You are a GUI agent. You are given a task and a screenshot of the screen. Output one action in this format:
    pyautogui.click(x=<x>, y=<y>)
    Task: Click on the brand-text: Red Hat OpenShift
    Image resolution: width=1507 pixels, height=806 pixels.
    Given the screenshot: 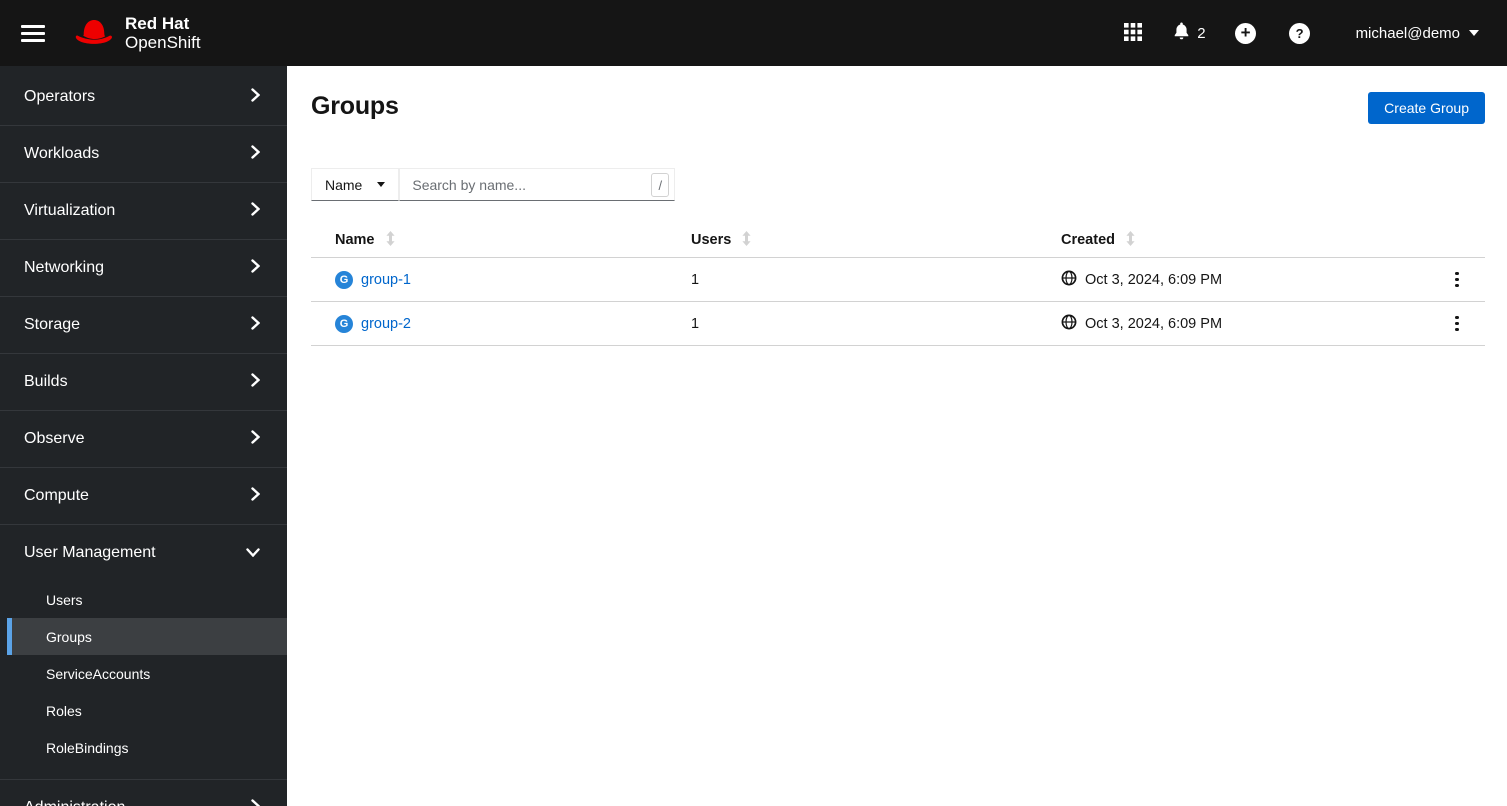 What is the action you would take?
    pyautogui.click(x=163, y=33)
    